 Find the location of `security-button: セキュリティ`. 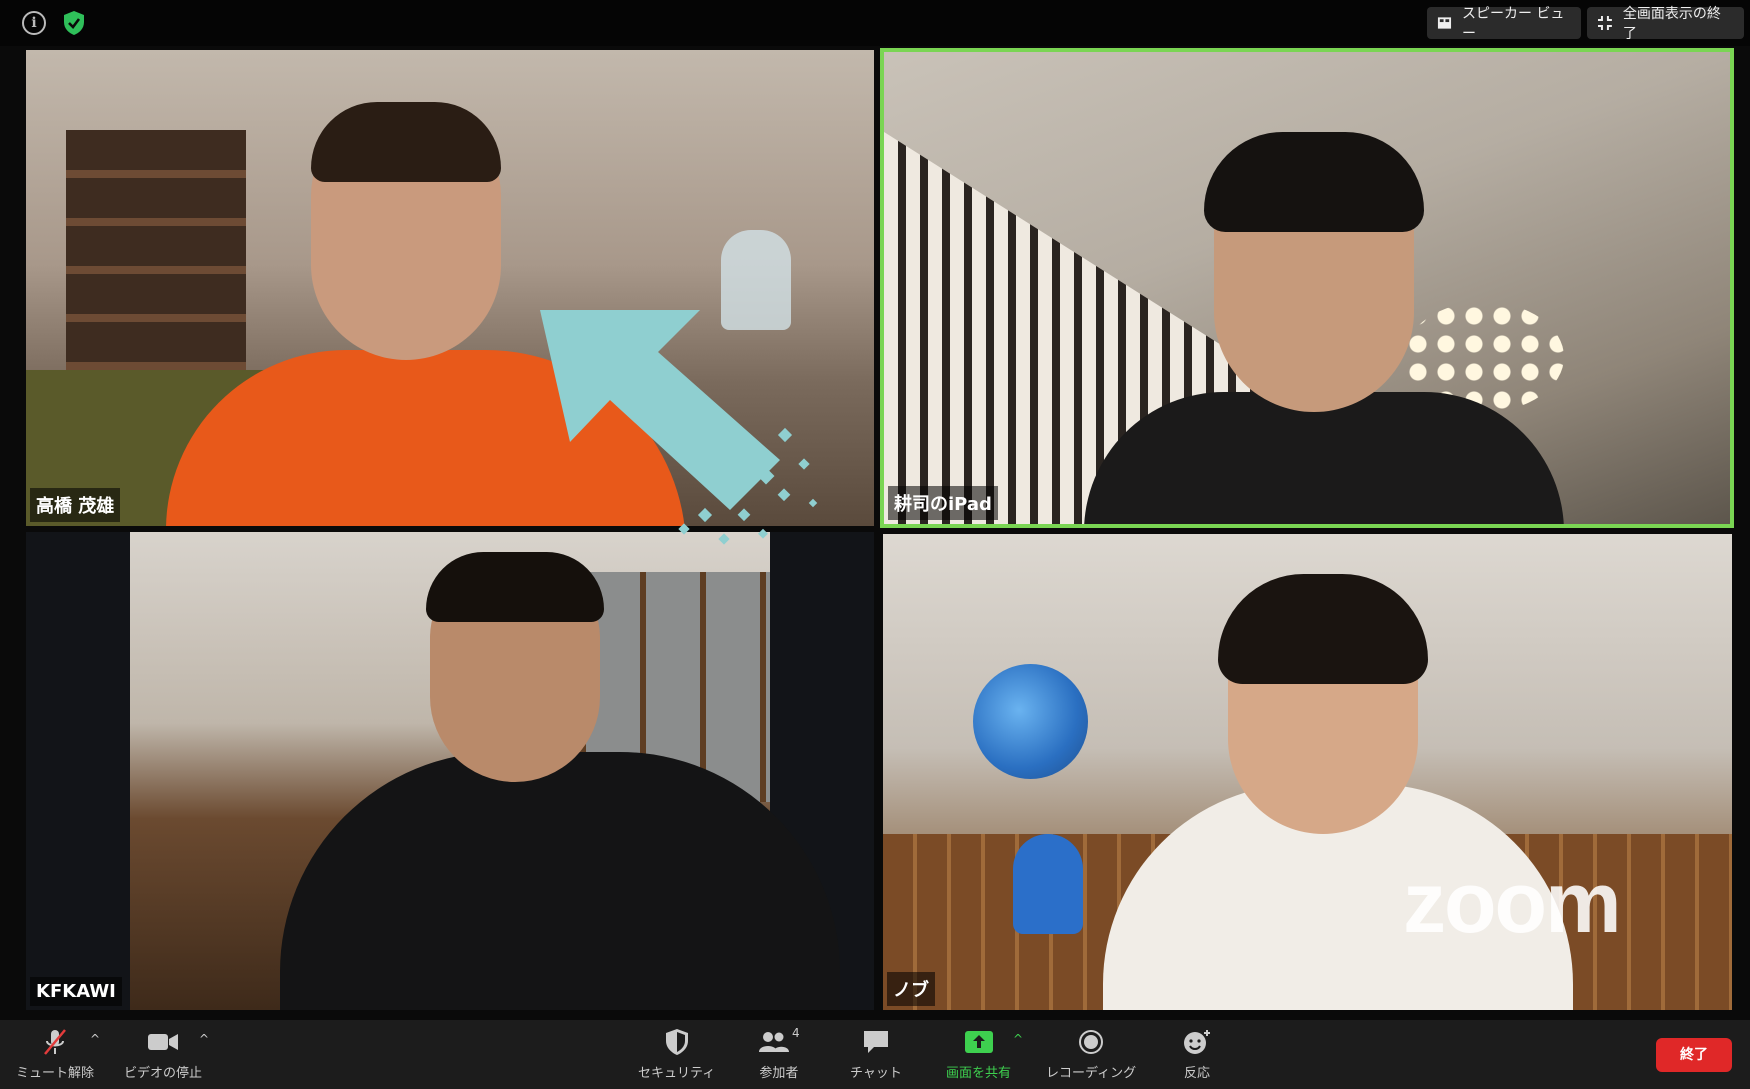

security-button: セキュリティ is located at coordinates (676, 1053).